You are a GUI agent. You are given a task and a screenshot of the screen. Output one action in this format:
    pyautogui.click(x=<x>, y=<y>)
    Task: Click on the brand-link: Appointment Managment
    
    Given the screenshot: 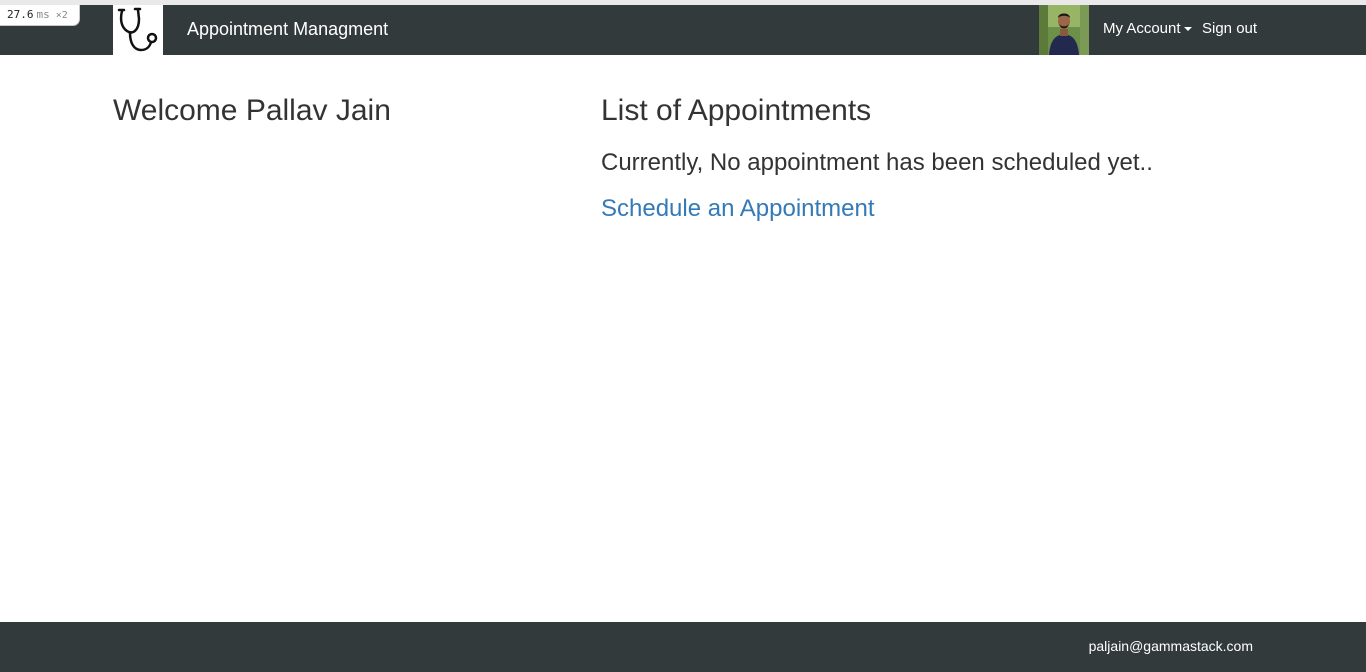 What is the action you would take?
    pyautogui.click(x=287, y=30)
    